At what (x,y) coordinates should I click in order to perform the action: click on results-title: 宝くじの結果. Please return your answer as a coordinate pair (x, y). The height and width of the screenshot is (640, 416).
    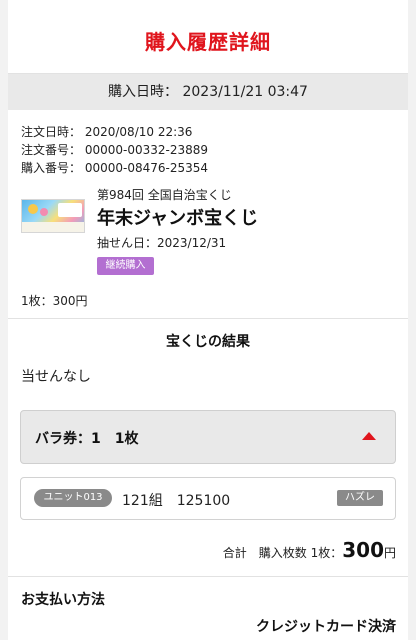
    Looking at the image, I should click on (208, 342).